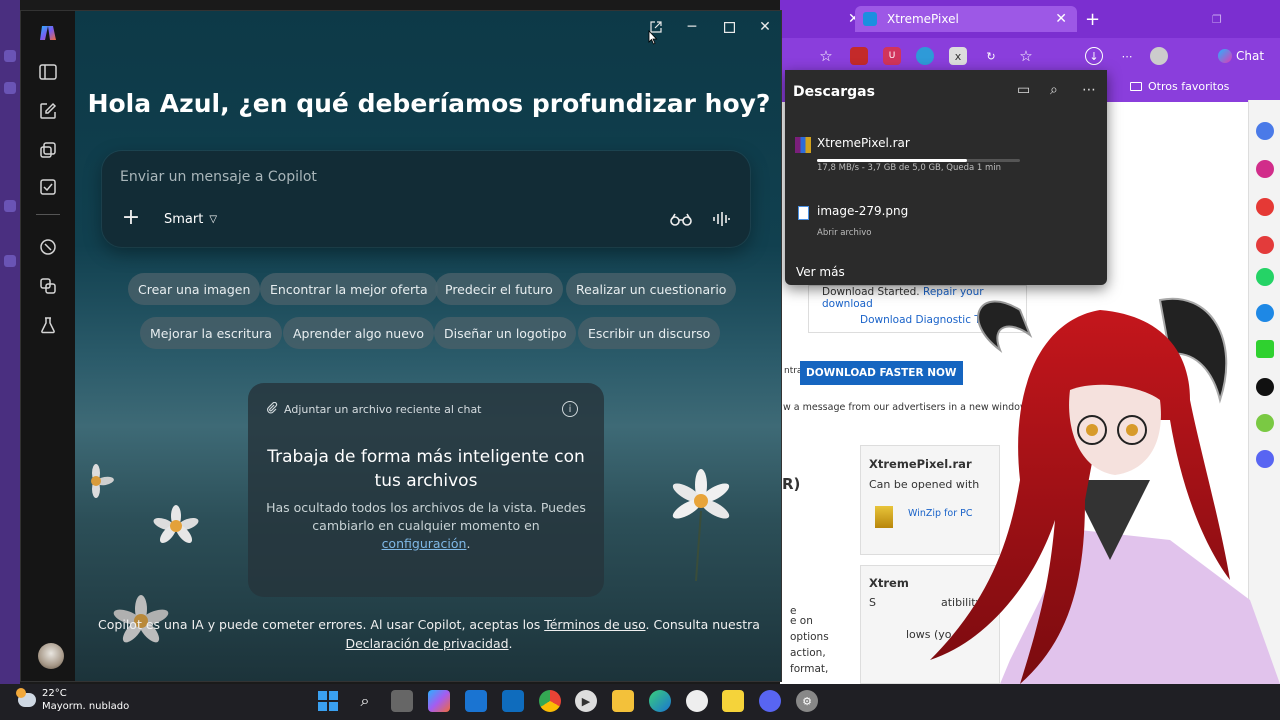  What do you see at coordinates (48, 111) in the screenshot?
I see `new-chat-icon` at bounding box center [48, 111].